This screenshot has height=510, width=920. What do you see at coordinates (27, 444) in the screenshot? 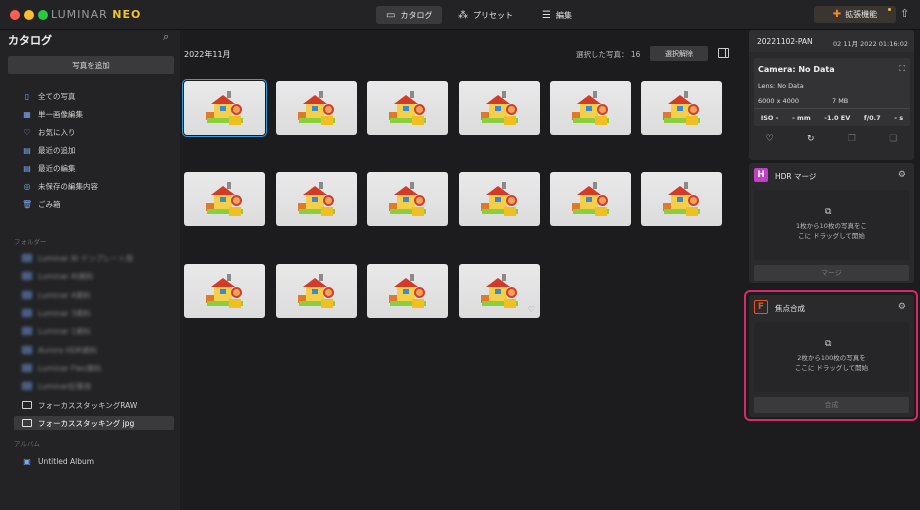
I see `albums-section-label: アルバム` at bounding box center [27, 444].